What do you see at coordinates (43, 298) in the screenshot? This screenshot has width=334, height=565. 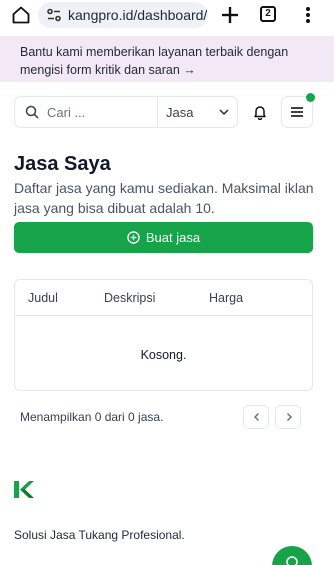 I see `column-header-title: Judul` at bounding box center [43, 298].